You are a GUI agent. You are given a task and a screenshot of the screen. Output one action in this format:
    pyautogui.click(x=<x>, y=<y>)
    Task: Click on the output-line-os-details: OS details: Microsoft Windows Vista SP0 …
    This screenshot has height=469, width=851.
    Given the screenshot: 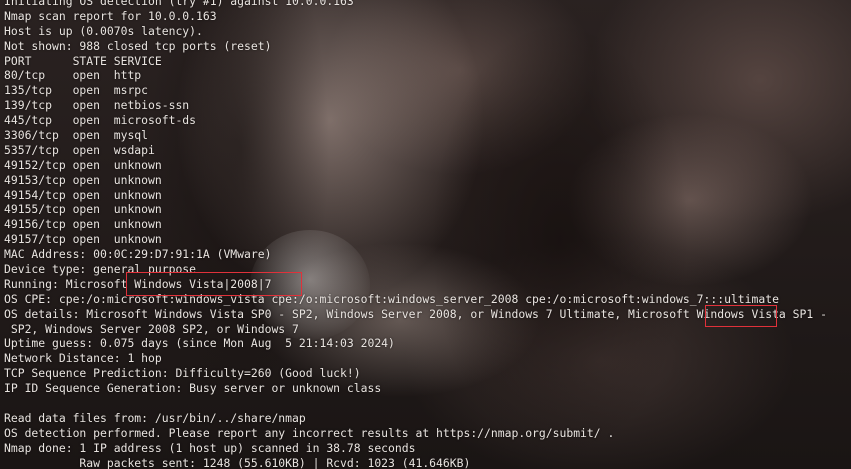 What is the action you would take?
    pyautogui.click(x=415, y=313)
    